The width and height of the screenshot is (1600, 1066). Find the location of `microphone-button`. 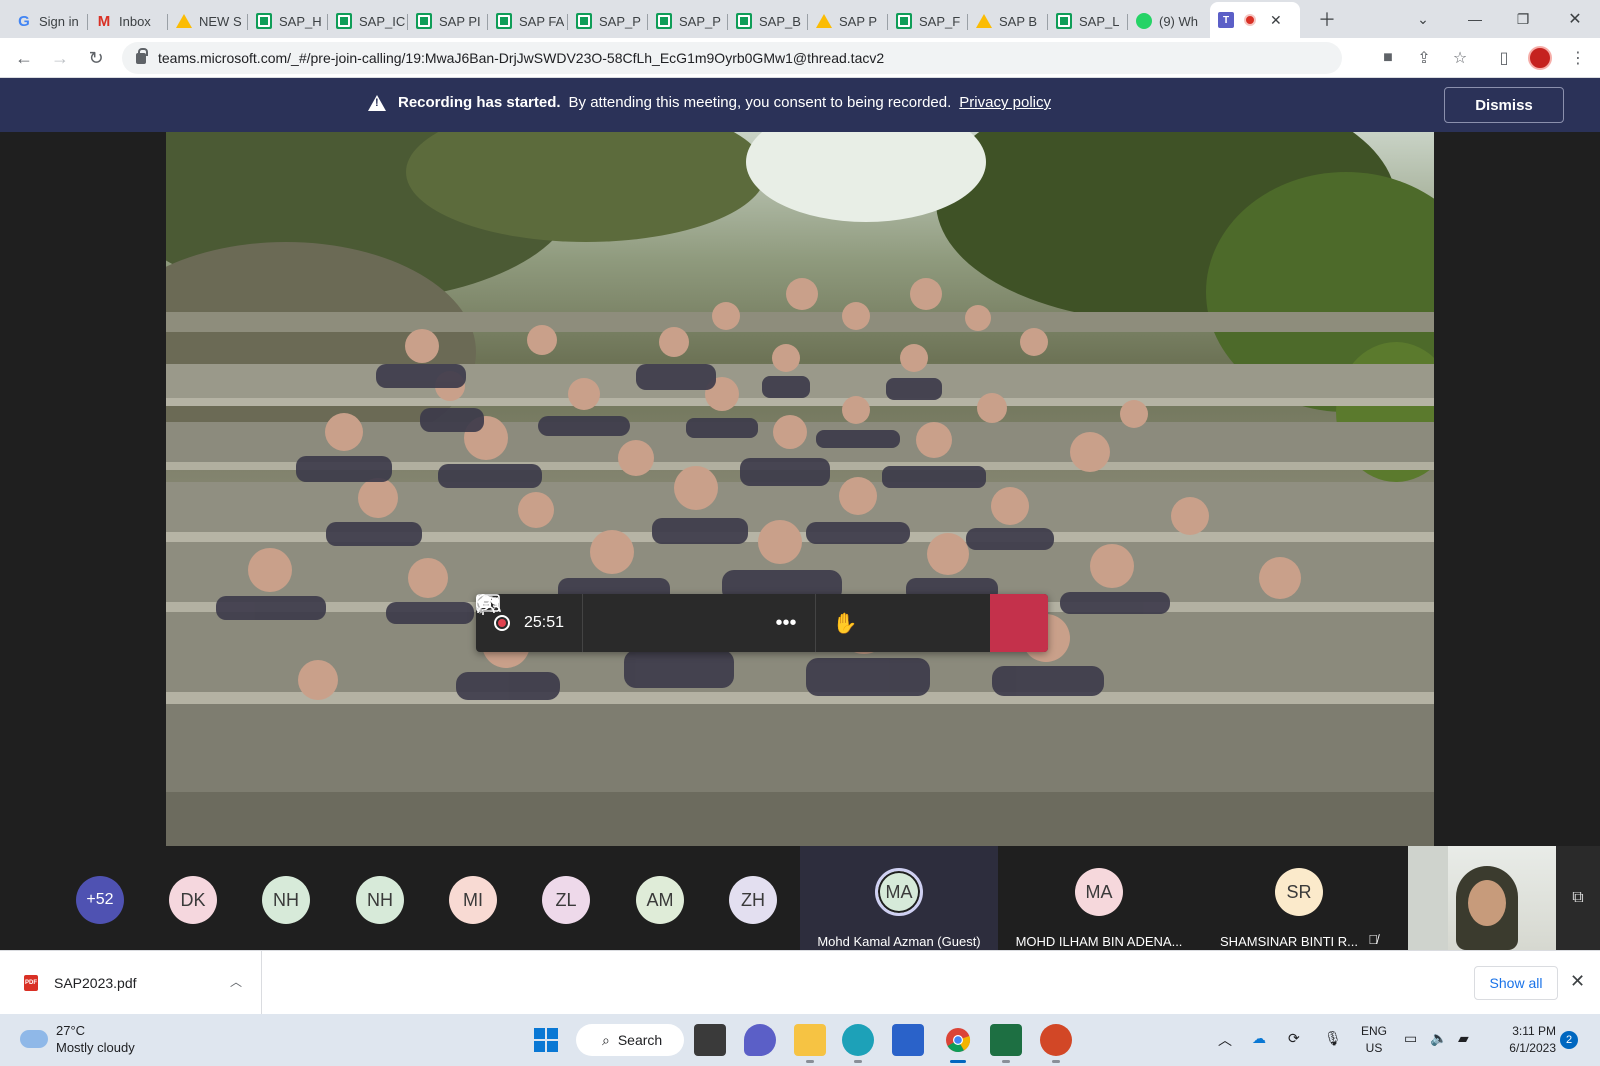

microphone-button is located at coordinates (587, 623).